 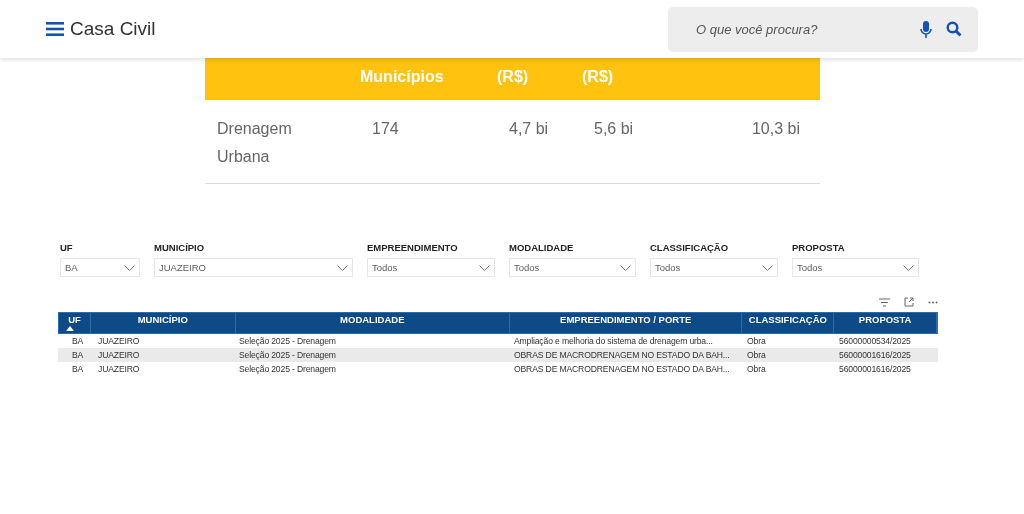 What do you see at coordinates (162, 319) in the screenshot?
I see `column-header: MUNICÍPIO` at bounding box center [162, 319].